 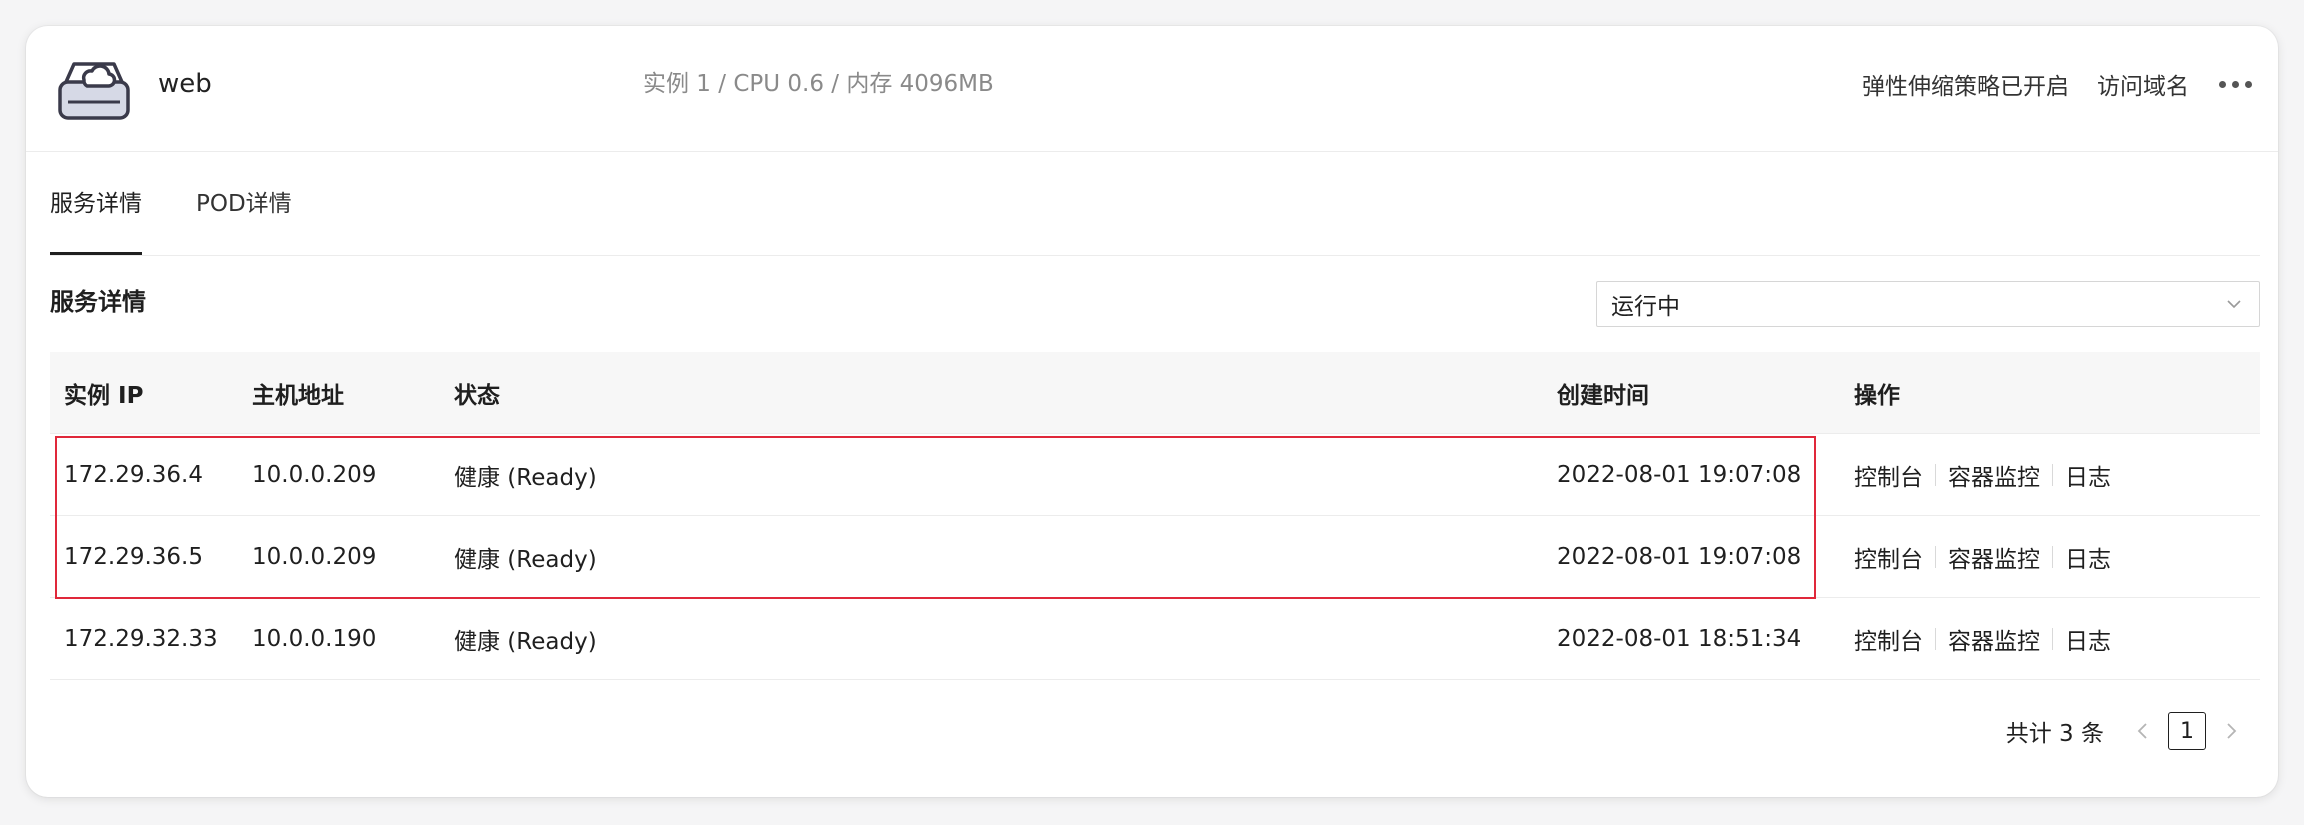 What do you see at coordinates (1965, 84) in the screenshot?
I see `autoscale-status-link: 弹性伸缩策略已开启` at bounding box center [1965, 84].